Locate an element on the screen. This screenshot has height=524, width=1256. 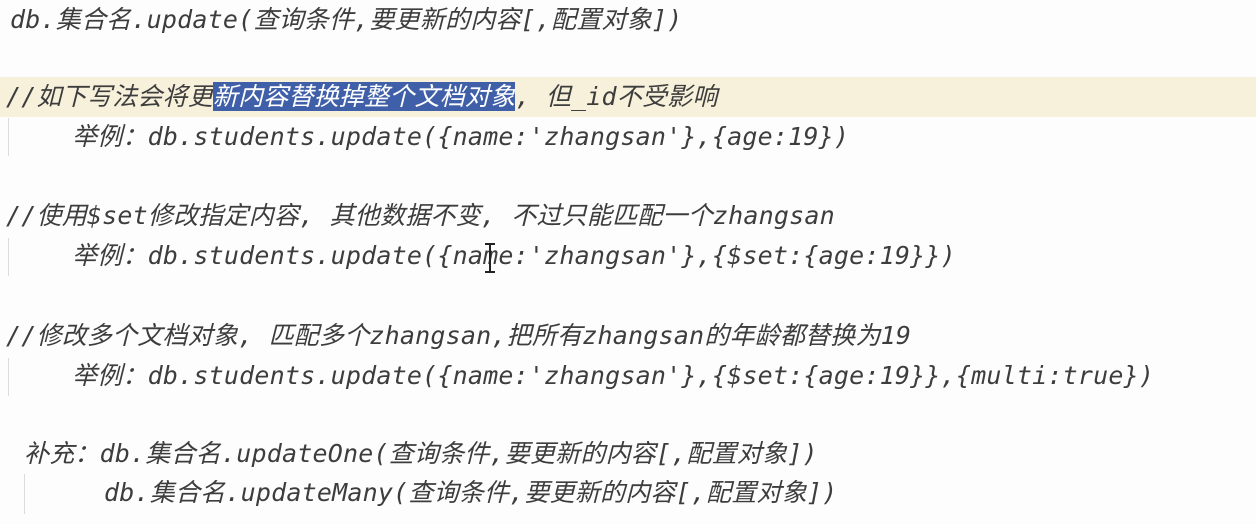
comment-replace-text-tail: , 但_id不受影响 is located at coordinates (616, 96).